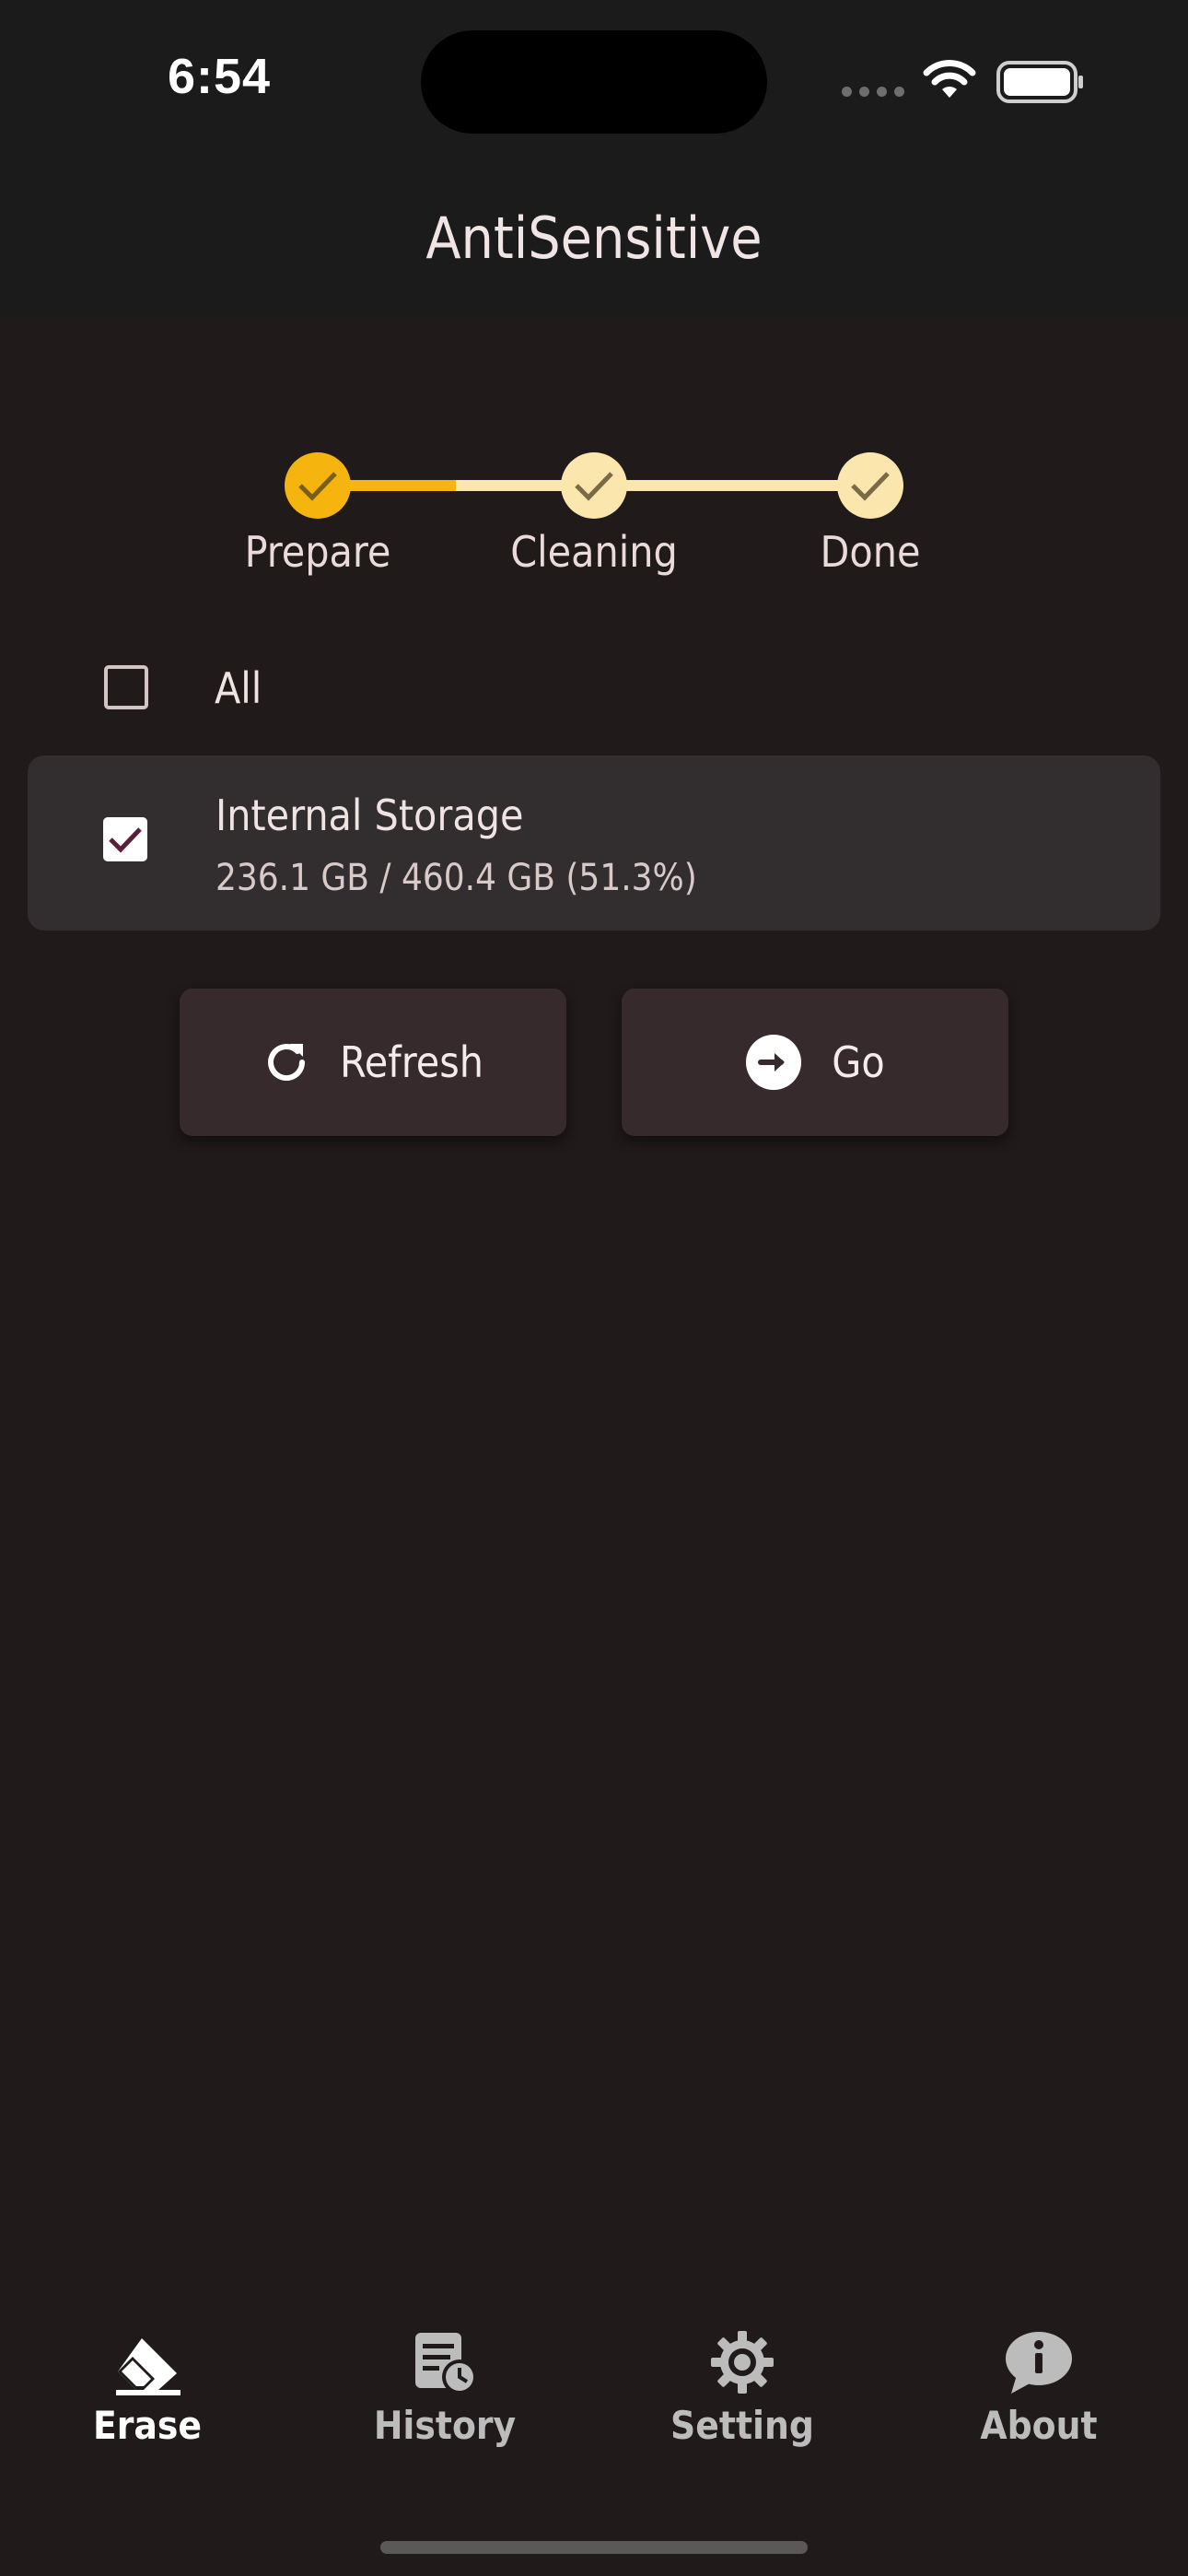 The width and height of the screenshot is (1188, 2576). I want to click on home-indicator, so click(594, 2547).